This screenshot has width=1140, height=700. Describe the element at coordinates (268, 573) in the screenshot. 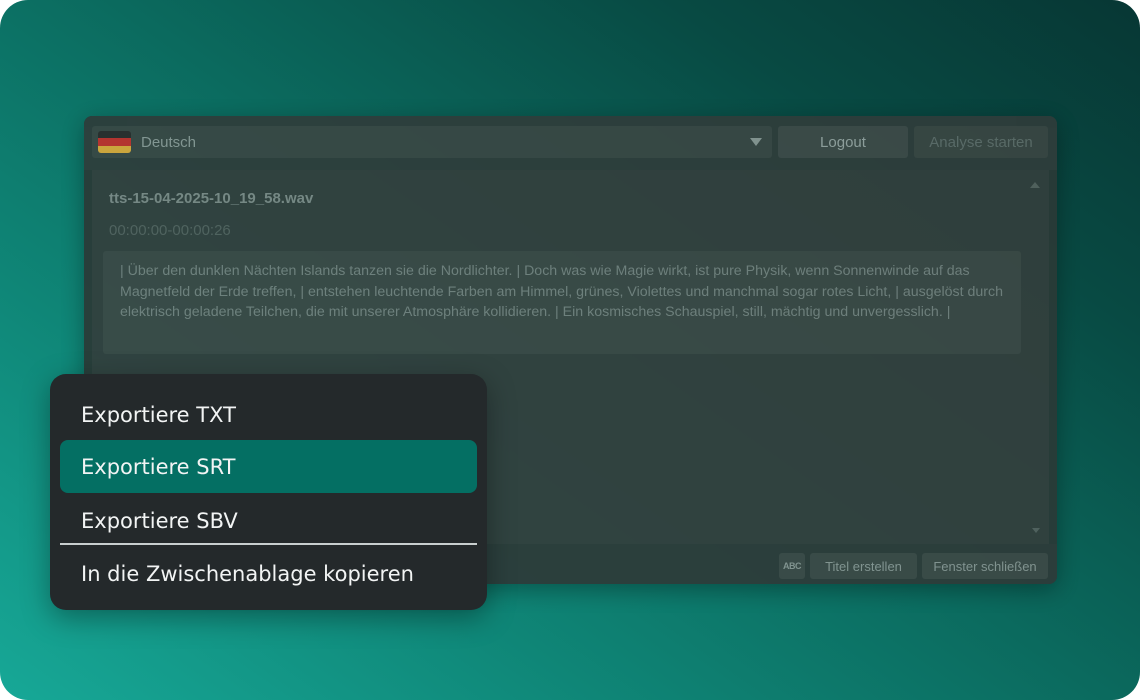

I see `menu-item-copy-clipboard: In die Zwischenablage kopieren` at that location.